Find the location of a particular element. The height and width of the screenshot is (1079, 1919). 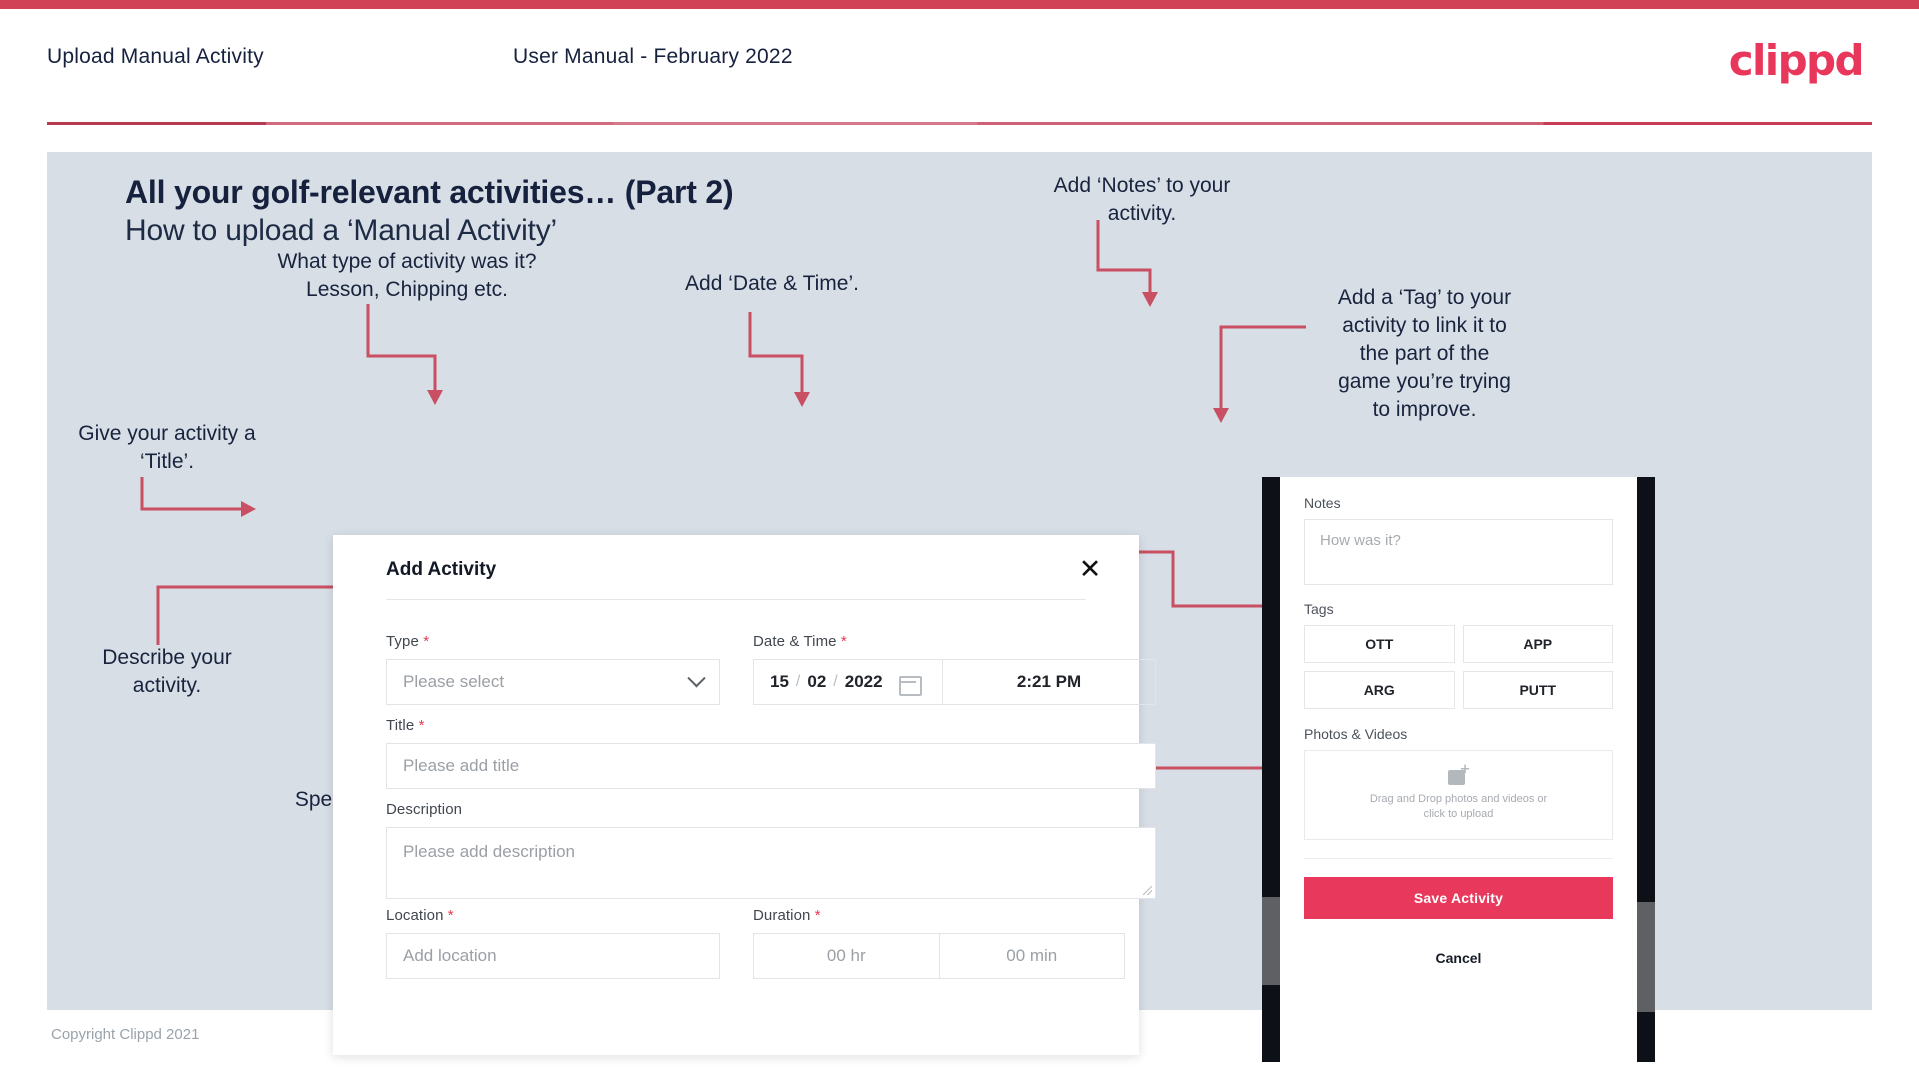

type-select: Please select is located at coordinates (553, 682).